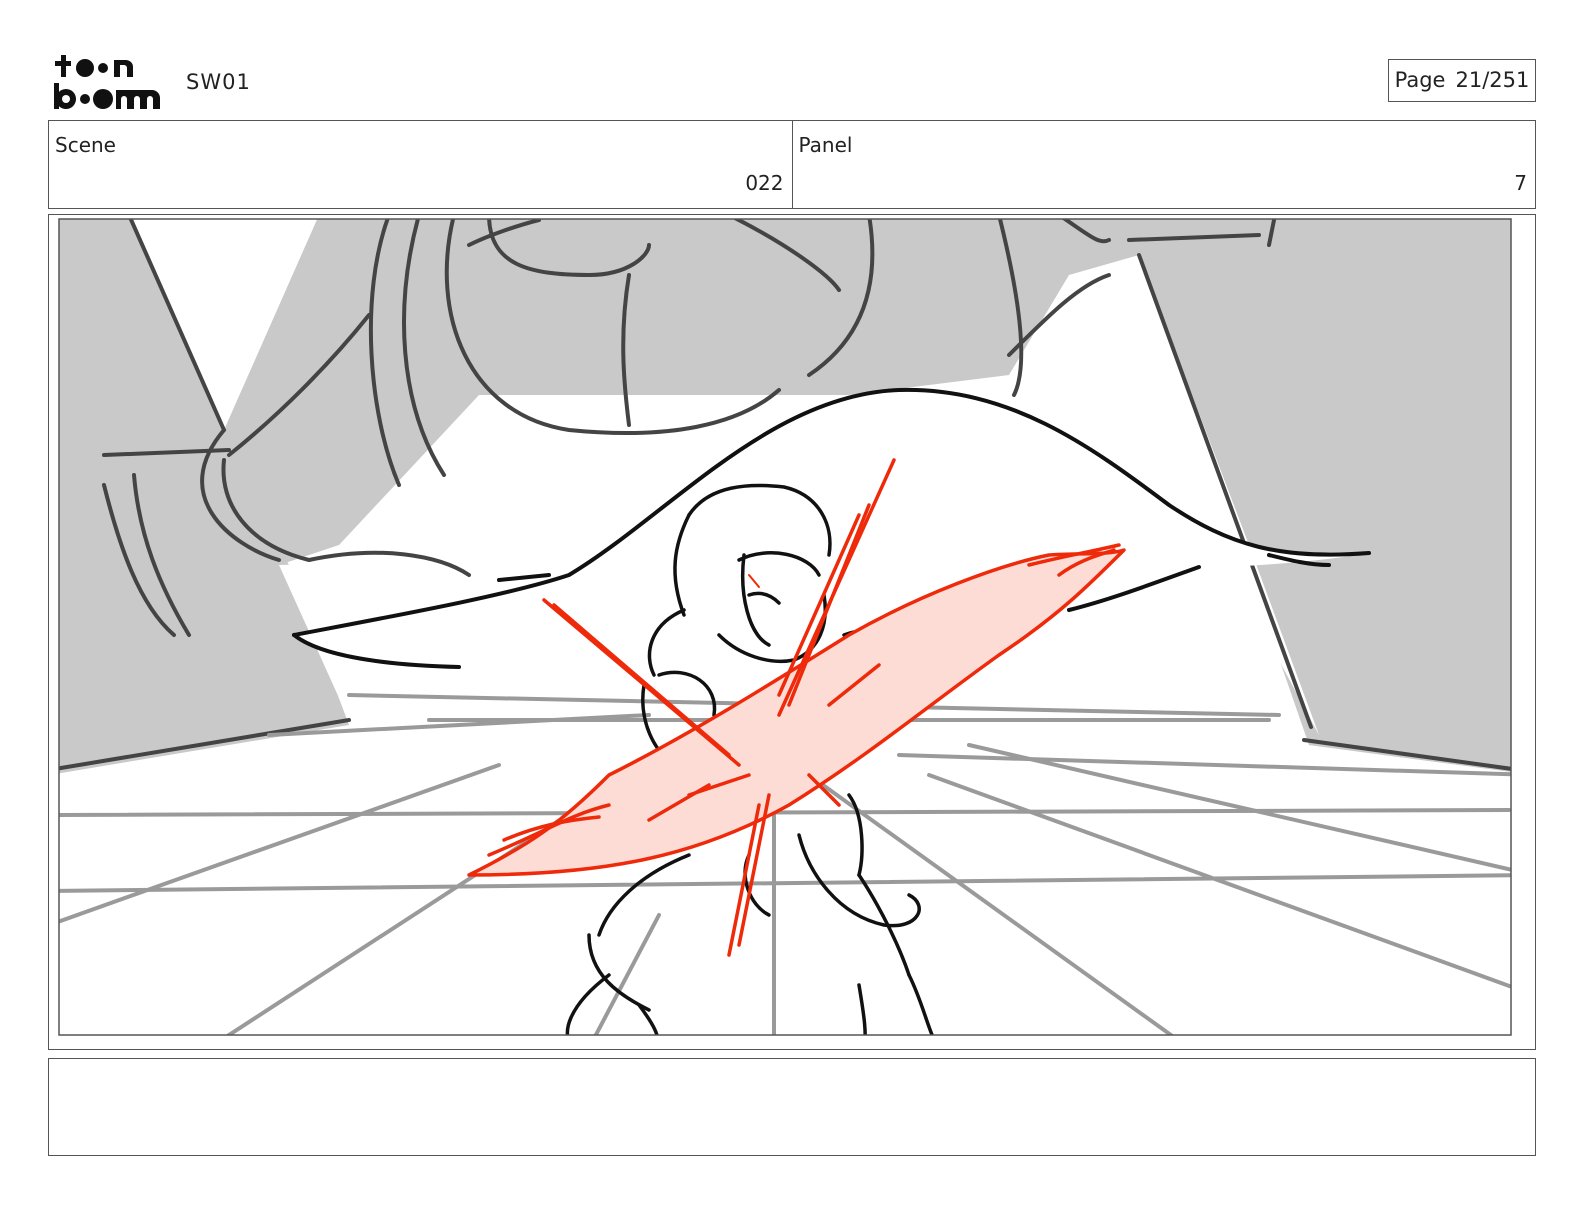  I want to click on project-name: SW01, so click(218, 82).